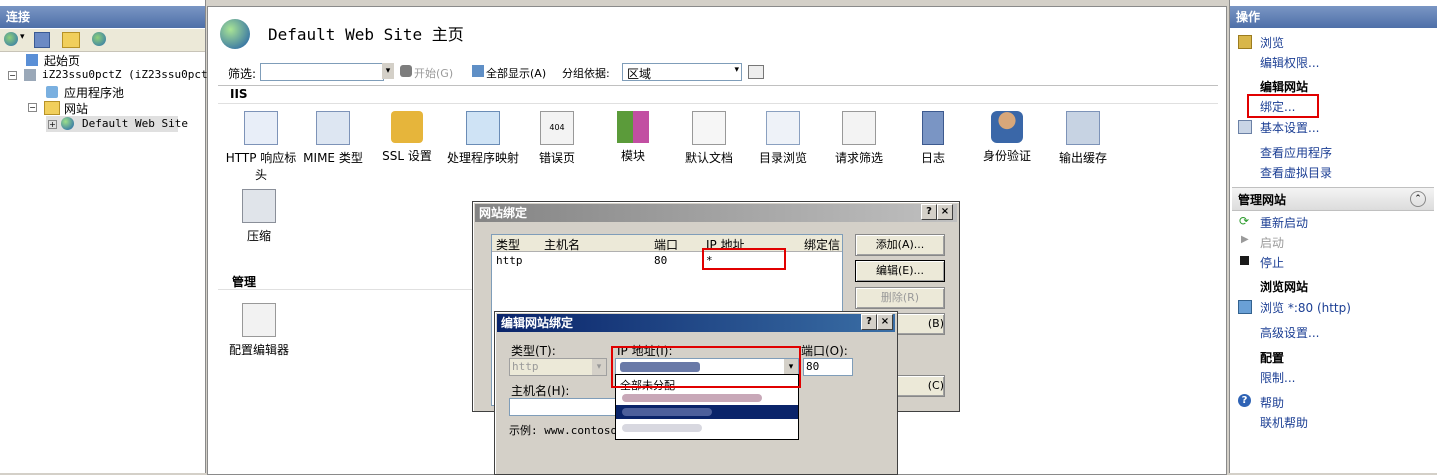 This screenshot has height=475, width=1437. Describe the element at coordinates (1272, 242) in the screenshot. I see `action-start: 启动` at that location.